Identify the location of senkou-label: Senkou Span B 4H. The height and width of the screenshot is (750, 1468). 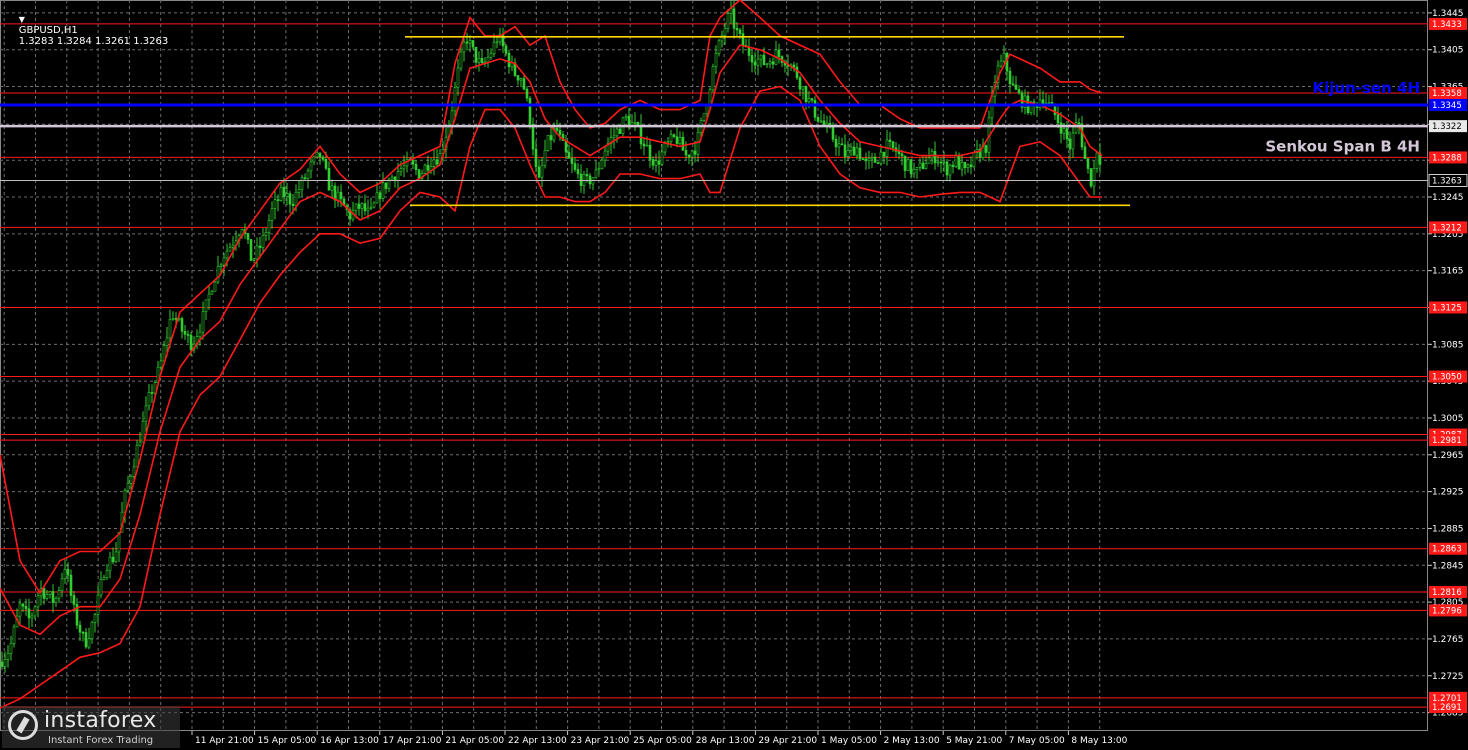
(1342, 146).